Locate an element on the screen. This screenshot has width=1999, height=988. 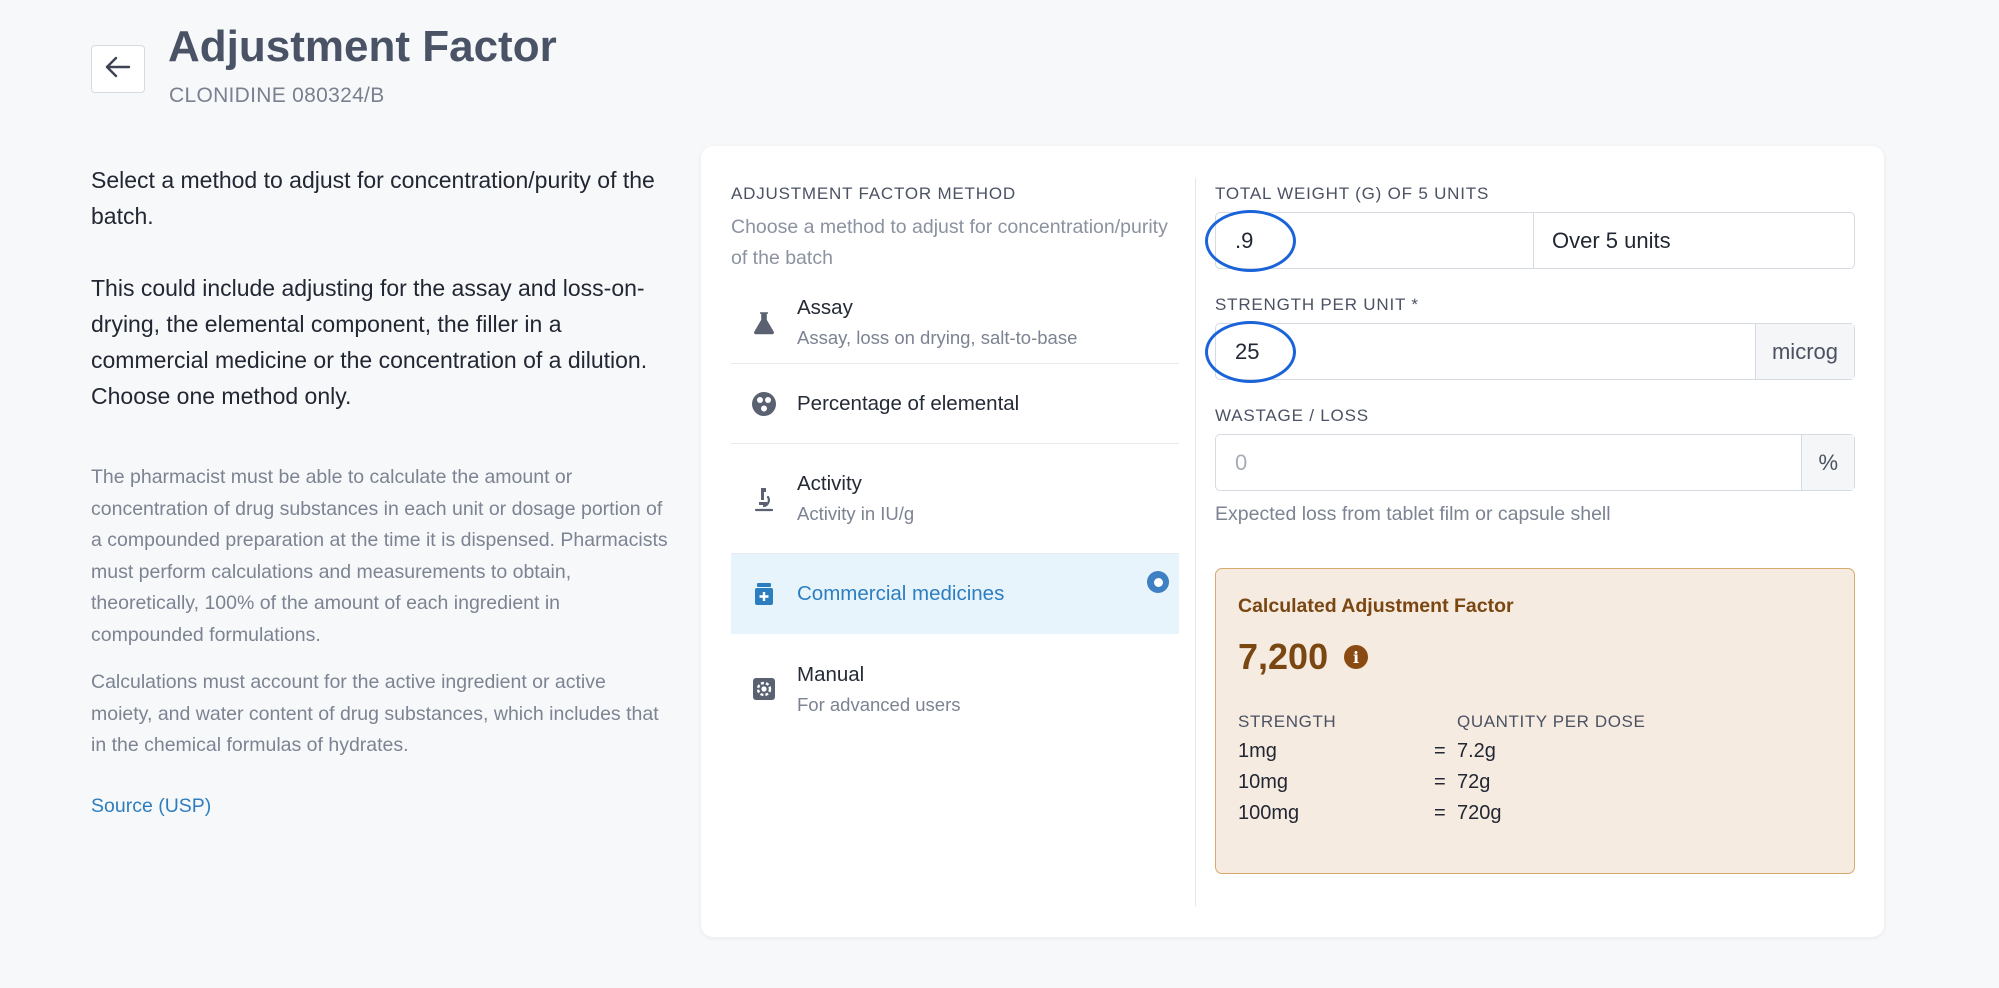
row-strength: 100mg is located at coordinates (1269, 813).